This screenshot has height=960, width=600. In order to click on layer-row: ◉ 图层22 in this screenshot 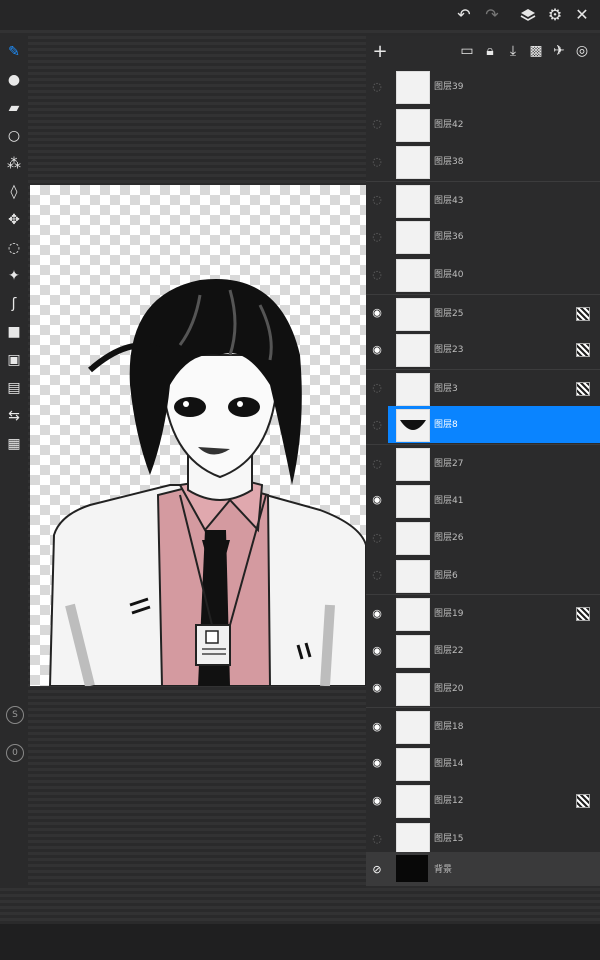, I will do `click(483, 650)`.